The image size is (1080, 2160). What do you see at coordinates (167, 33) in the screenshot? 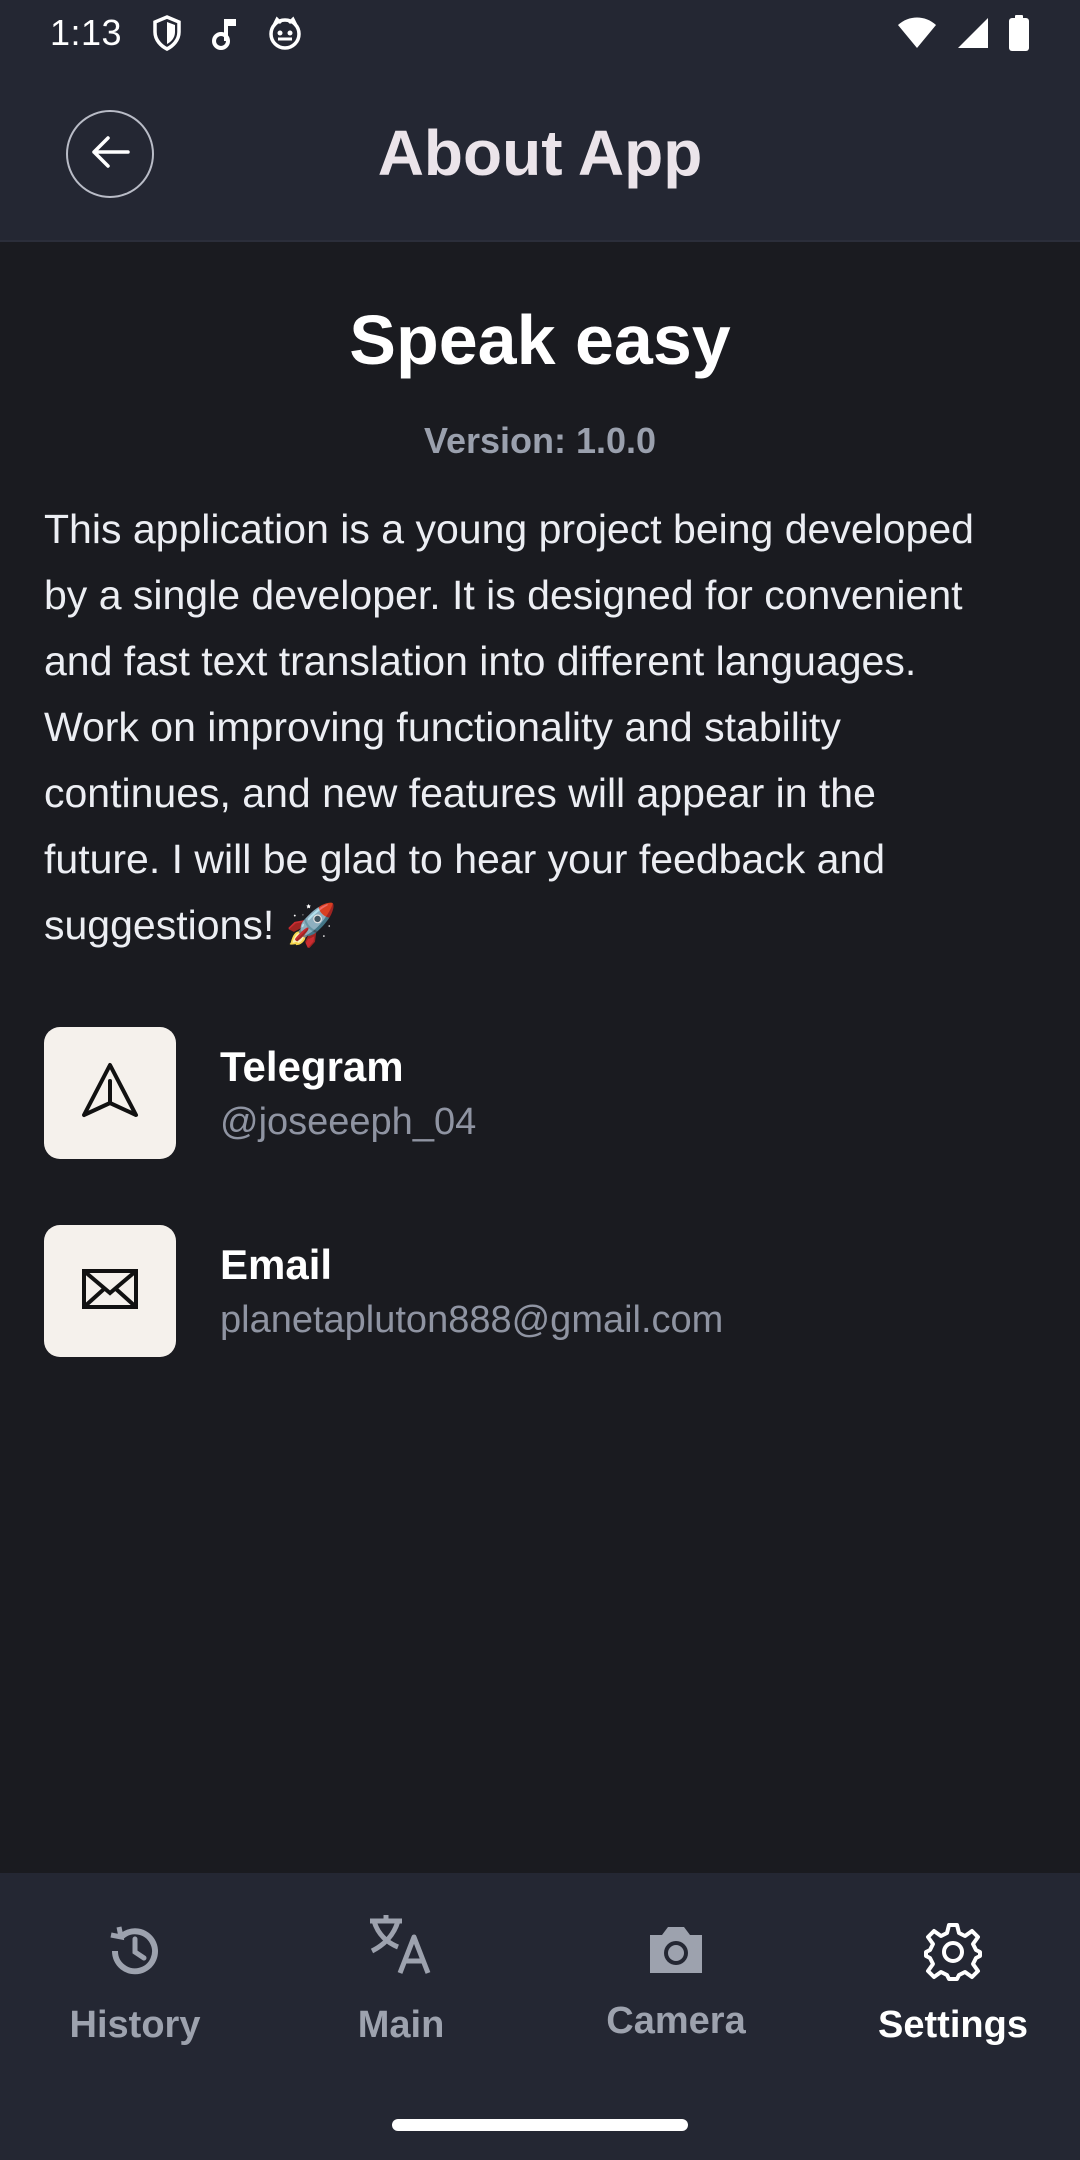
I see `shield-icon` at bounding box center [167, 33].